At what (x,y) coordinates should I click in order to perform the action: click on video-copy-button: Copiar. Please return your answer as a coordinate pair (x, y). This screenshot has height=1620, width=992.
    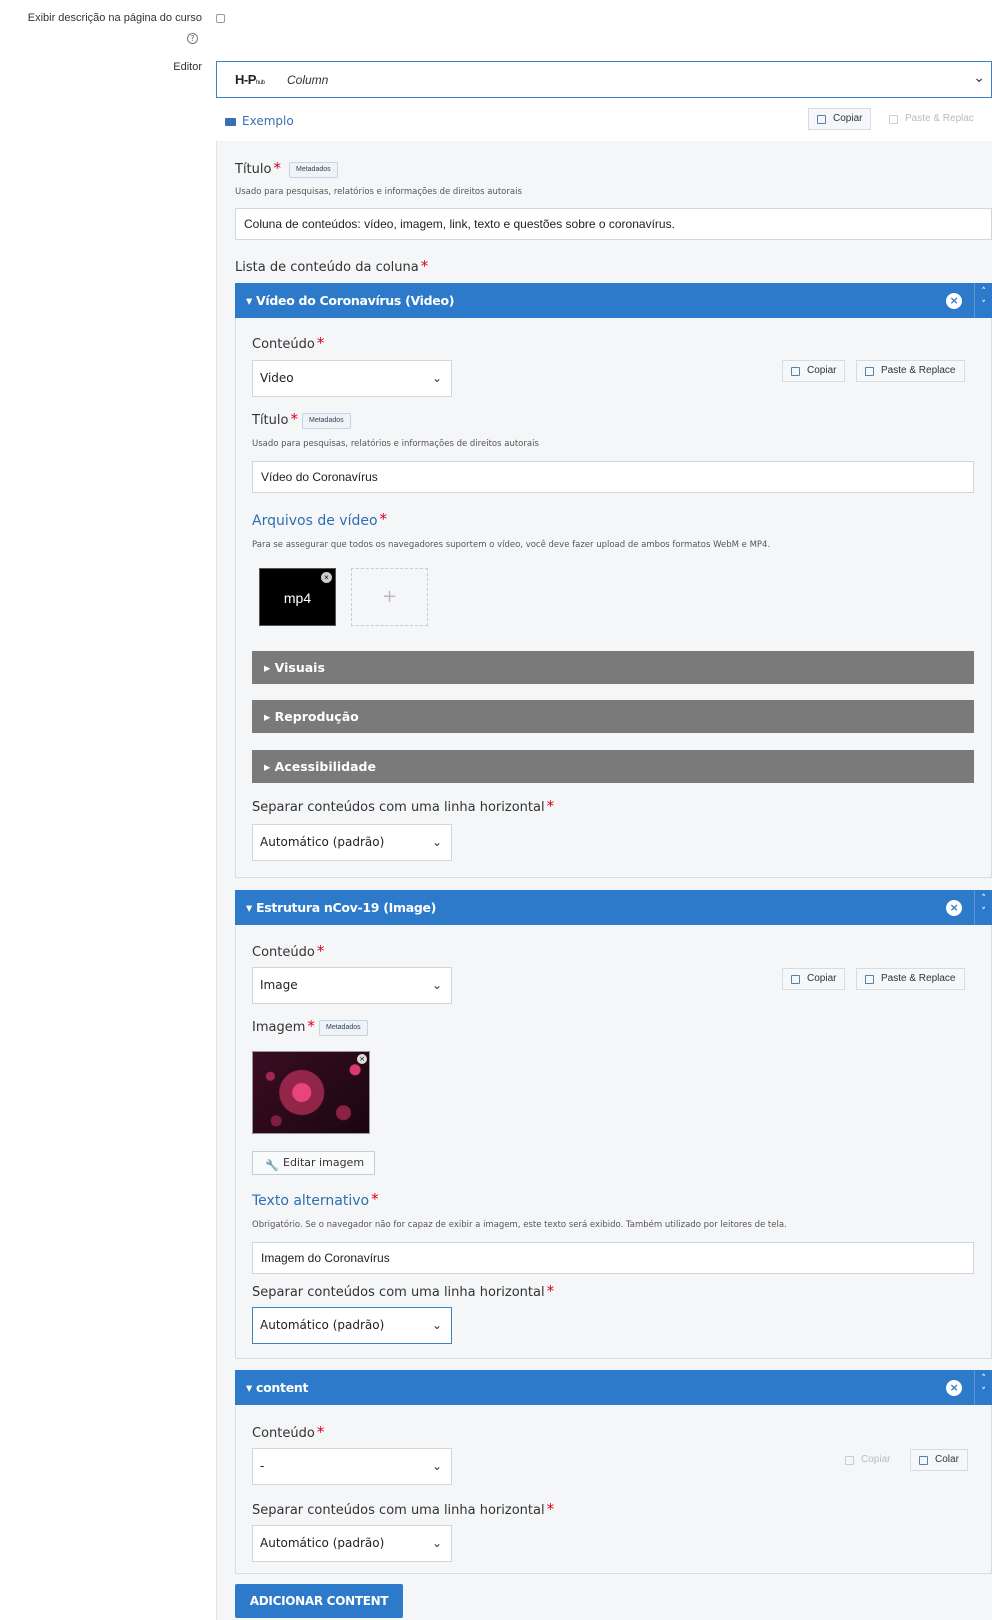
    Looking at the image, I should click on (814, 371).